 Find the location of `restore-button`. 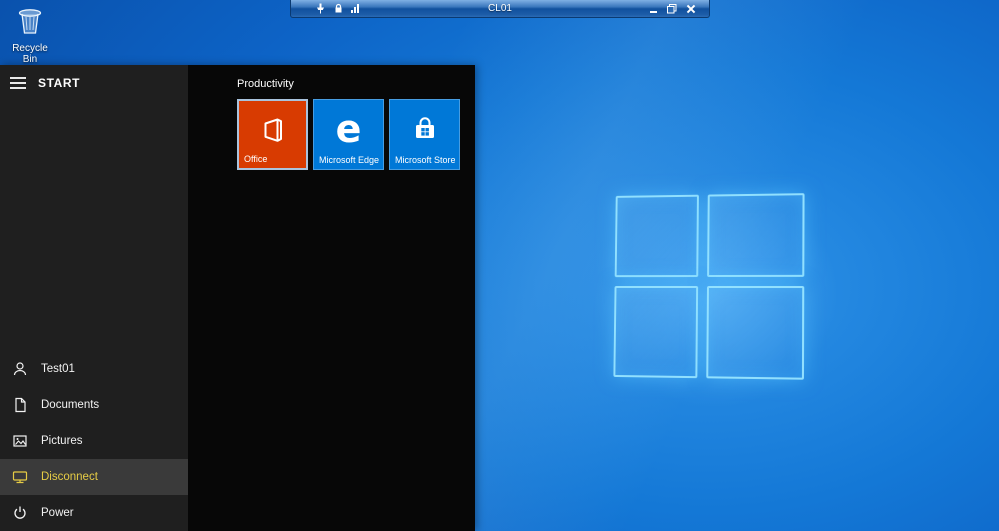

restore-button is located at coordinates (672, 8).